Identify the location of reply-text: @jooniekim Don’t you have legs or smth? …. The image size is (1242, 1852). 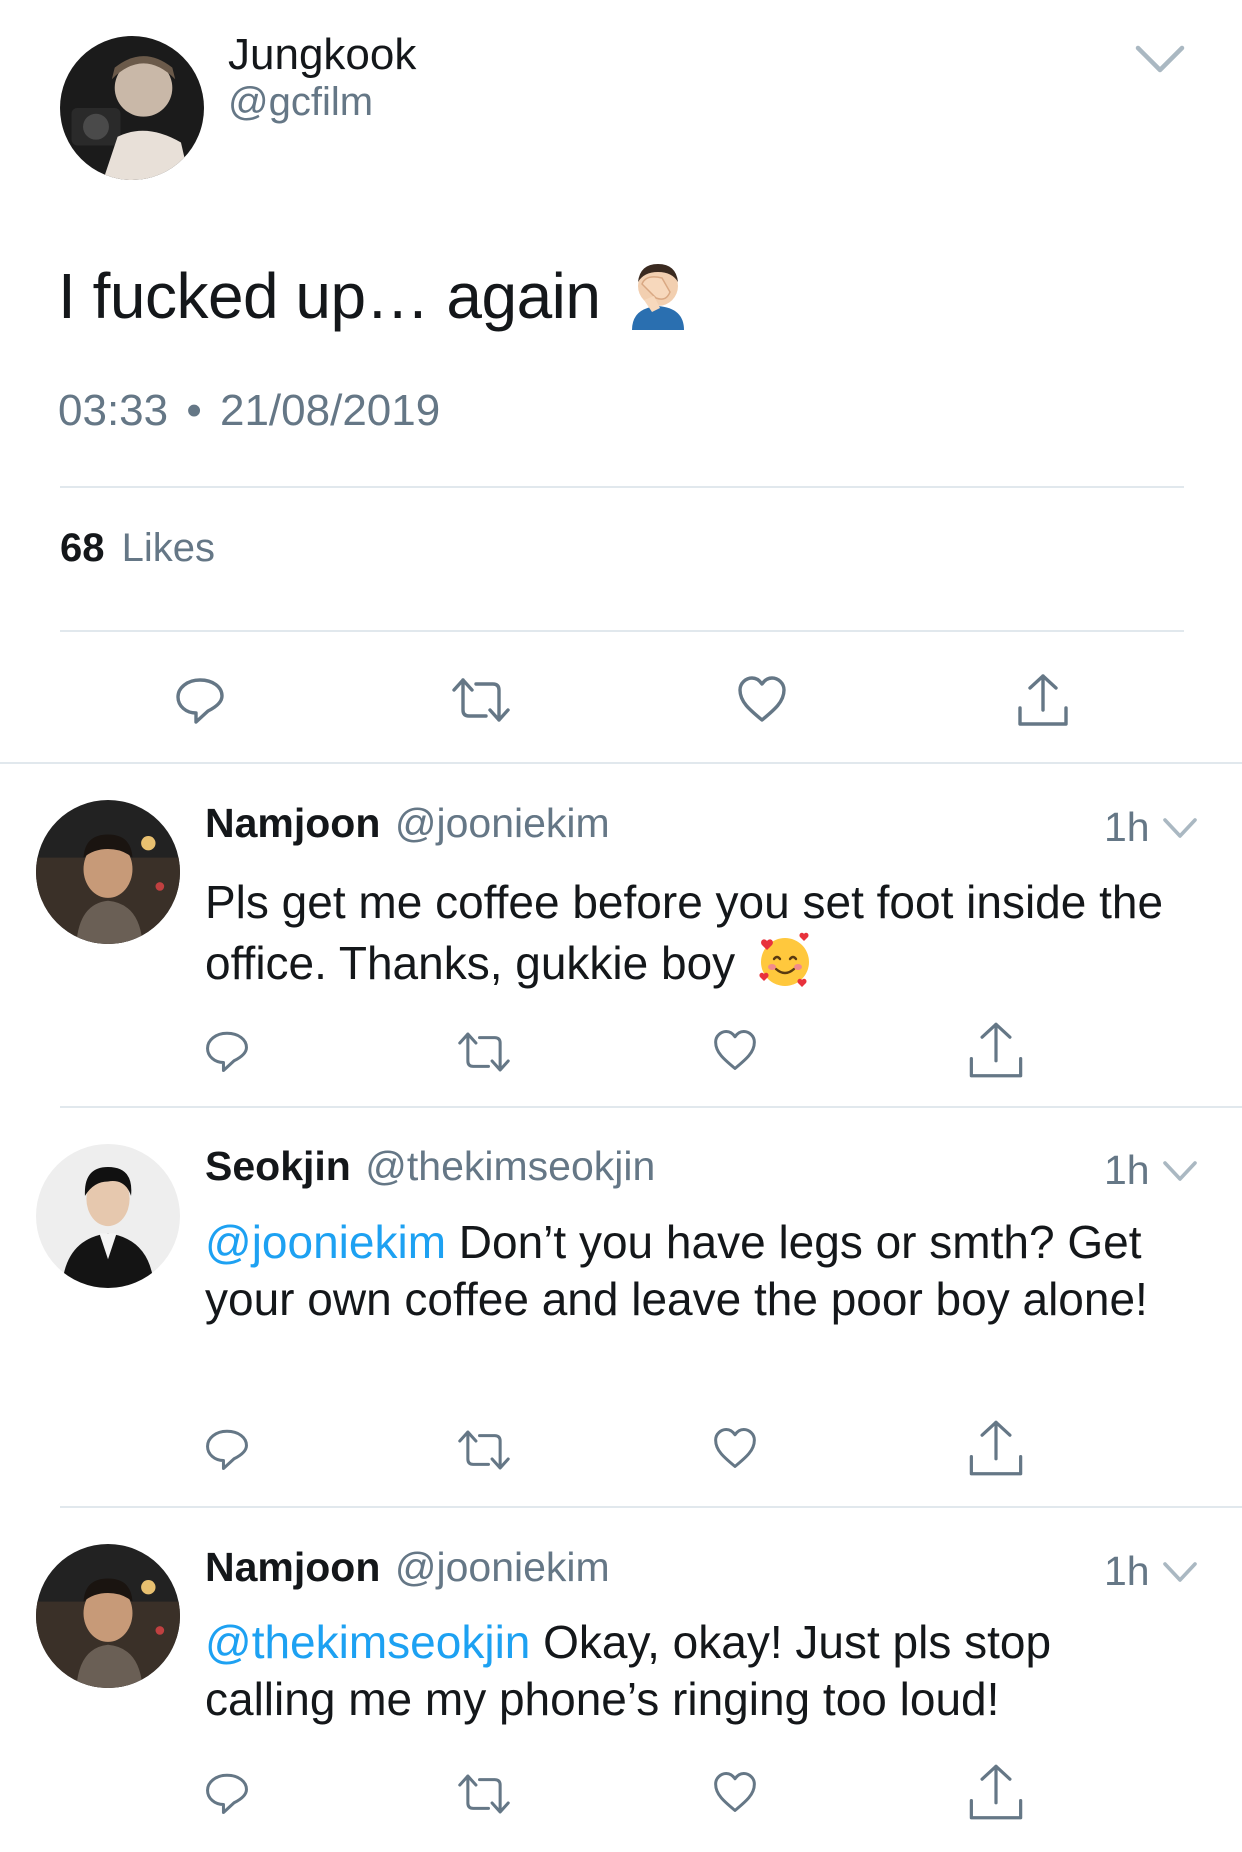
(705, 1271).